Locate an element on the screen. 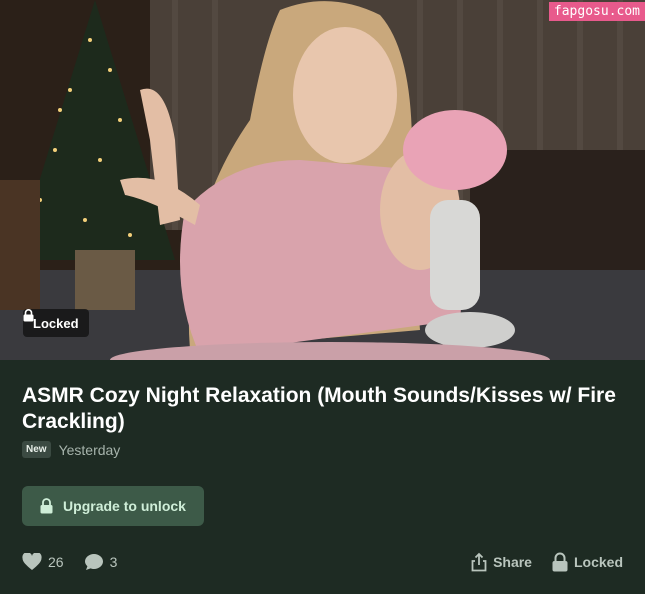 The height and width of the screenshot is (594, 645). share-button: Share is located at coordinates (501, 562).